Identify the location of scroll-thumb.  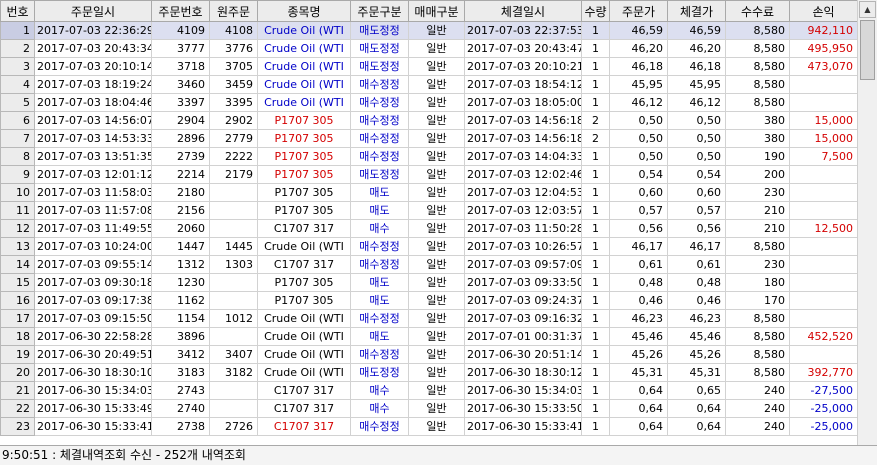
(867, 50).